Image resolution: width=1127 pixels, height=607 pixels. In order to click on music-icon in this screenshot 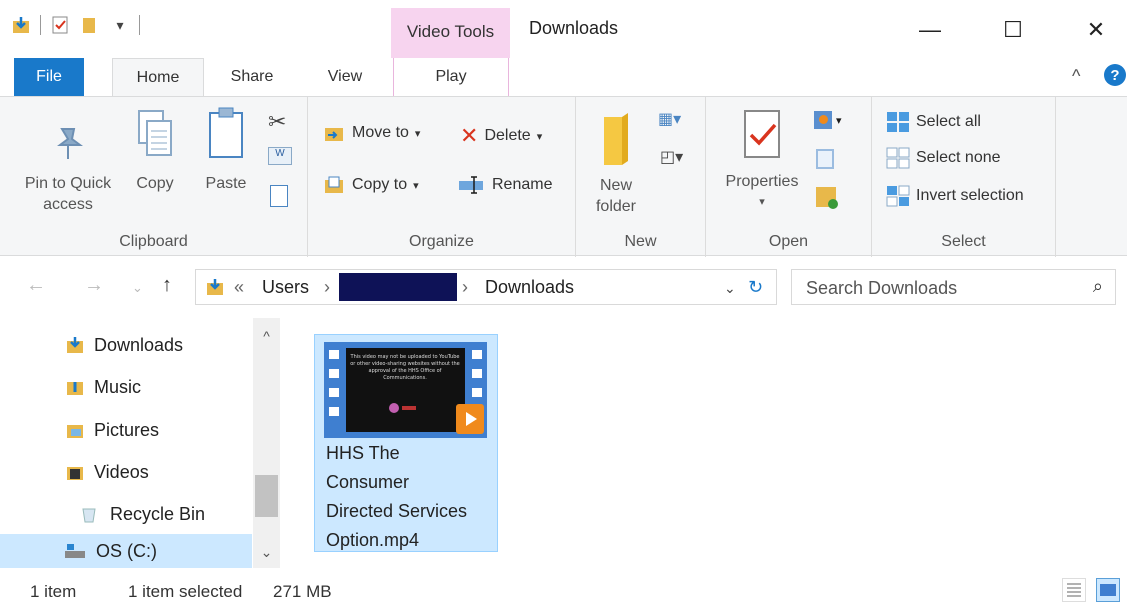, I will do `click(75, 388)`.